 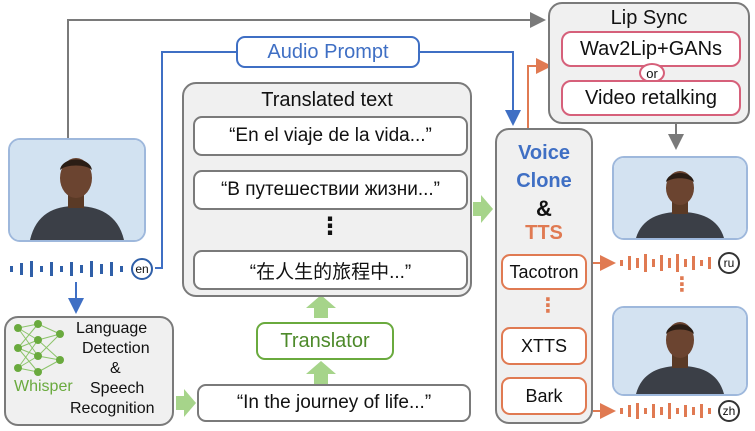 What do you see at coordinates (544, 153) in the screenshot?
I see `voice-label: Voice` at bounding box center [544, 153].